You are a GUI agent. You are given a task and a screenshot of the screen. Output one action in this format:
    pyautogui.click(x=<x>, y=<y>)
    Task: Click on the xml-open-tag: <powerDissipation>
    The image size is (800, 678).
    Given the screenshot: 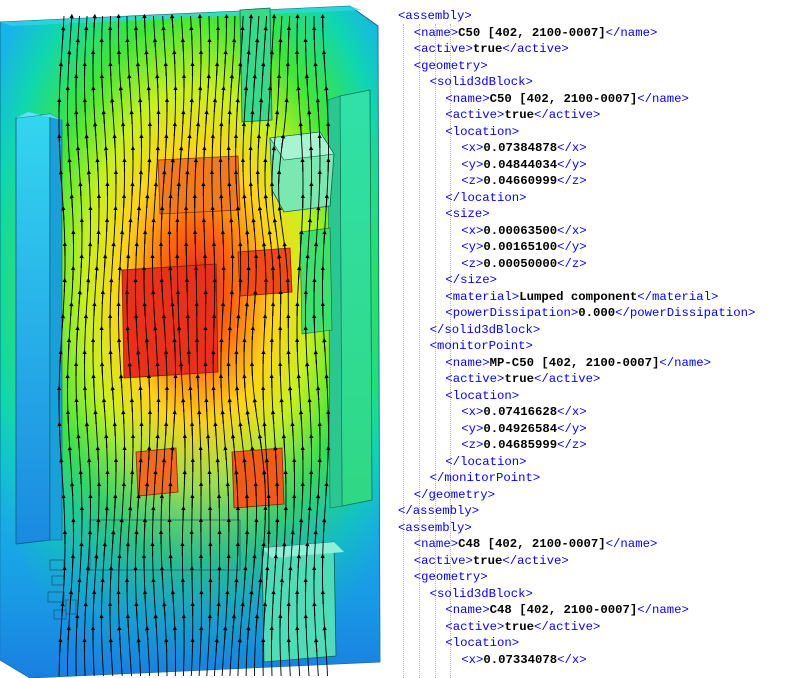 What is the action you would take?
    pyautogui.click(x=511, y=313)
    